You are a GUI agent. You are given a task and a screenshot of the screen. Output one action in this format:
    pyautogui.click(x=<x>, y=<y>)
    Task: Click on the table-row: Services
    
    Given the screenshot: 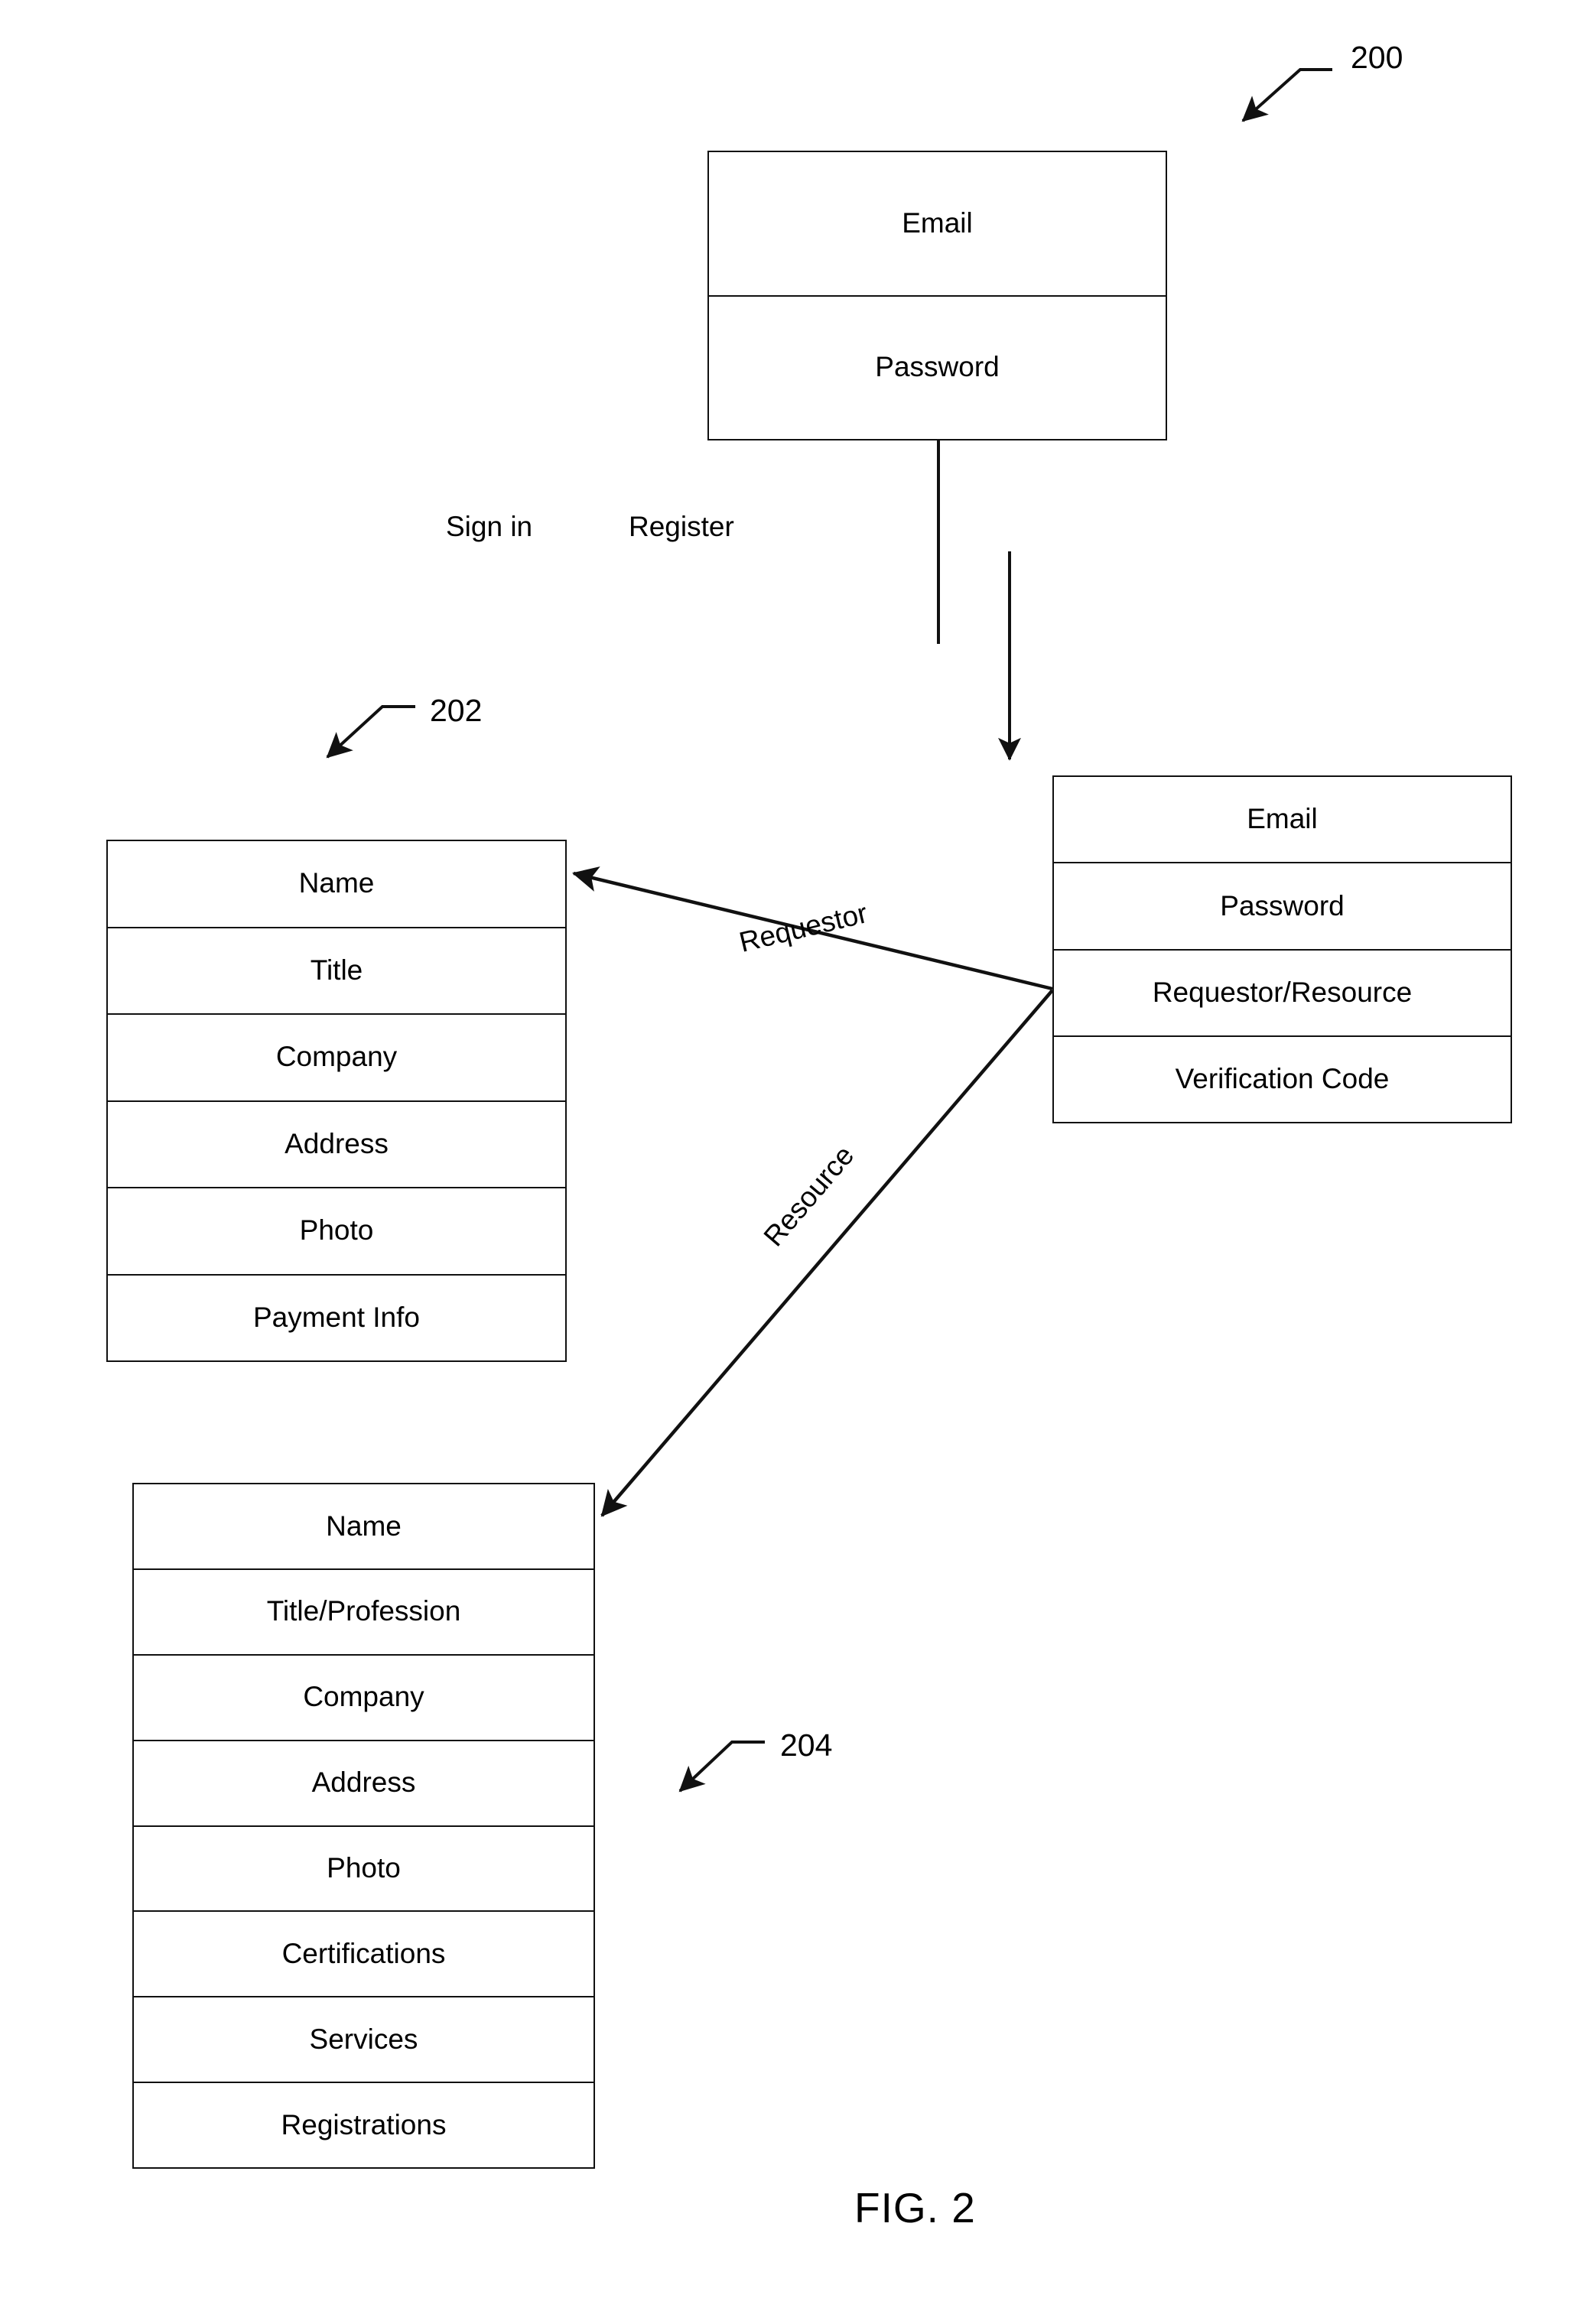 What is the action you would take?
    pyautogui.click(x=364, y=2040)
    